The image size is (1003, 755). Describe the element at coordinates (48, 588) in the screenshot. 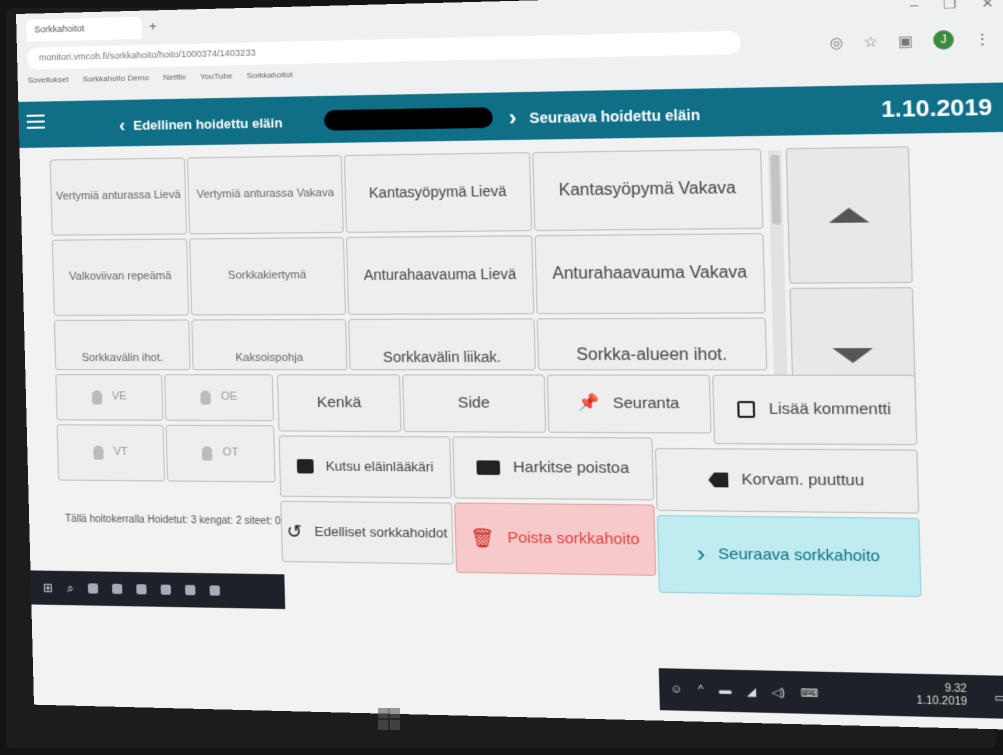

I see `start-icon: ⊞` at that location.